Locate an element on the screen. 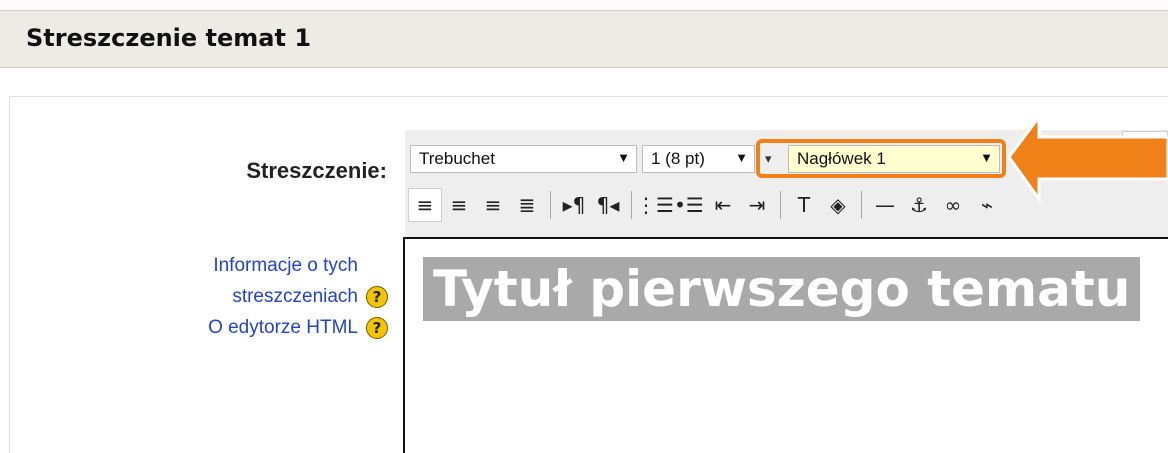  top-strip is located at coordinates (584, 5).